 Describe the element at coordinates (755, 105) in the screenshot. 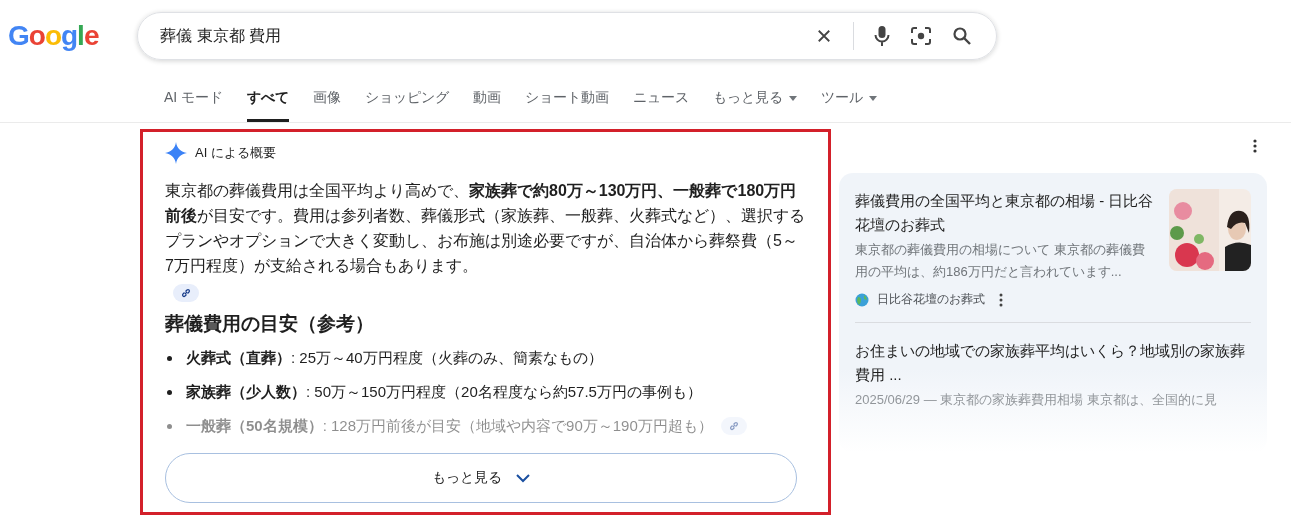

I see `tab: もっと見る` at that location.